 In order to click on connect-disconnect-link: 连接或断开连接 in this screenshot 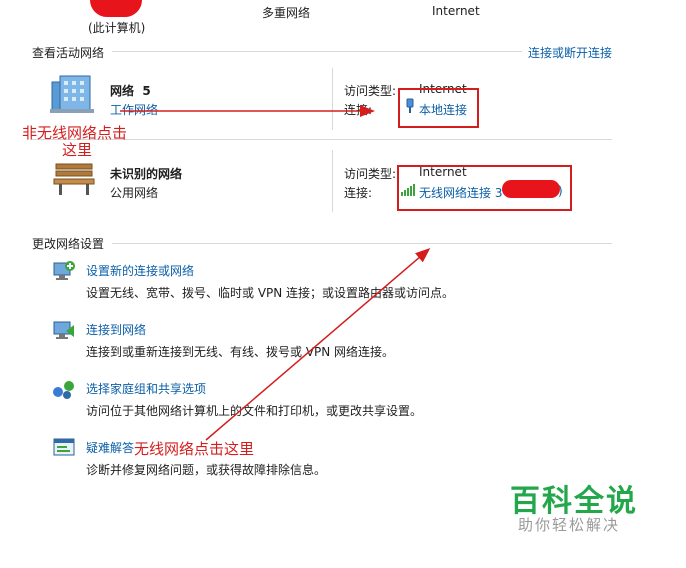, I will do `click(570, 52)`.